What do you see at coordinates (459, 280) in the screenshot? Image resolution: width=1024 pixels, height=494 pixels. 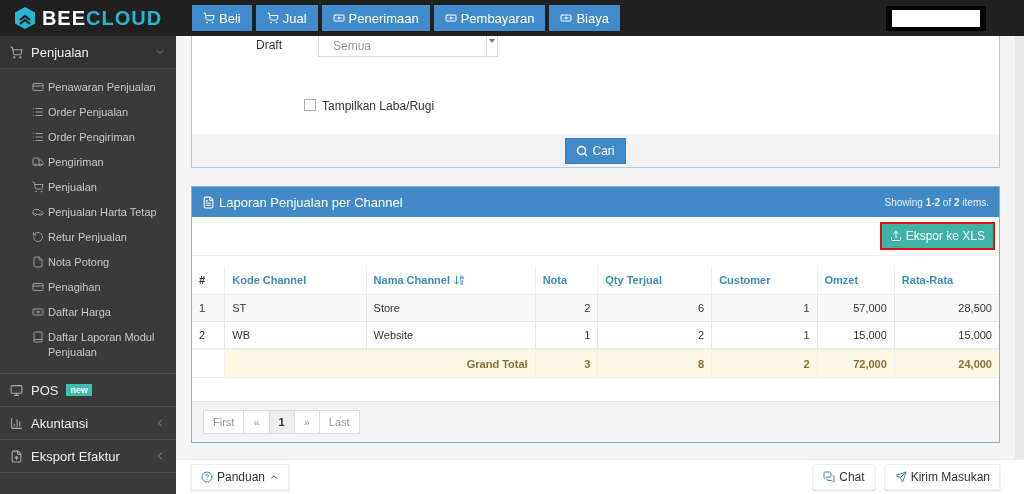 I see `sort-icon` at bounding box center [459, 280].